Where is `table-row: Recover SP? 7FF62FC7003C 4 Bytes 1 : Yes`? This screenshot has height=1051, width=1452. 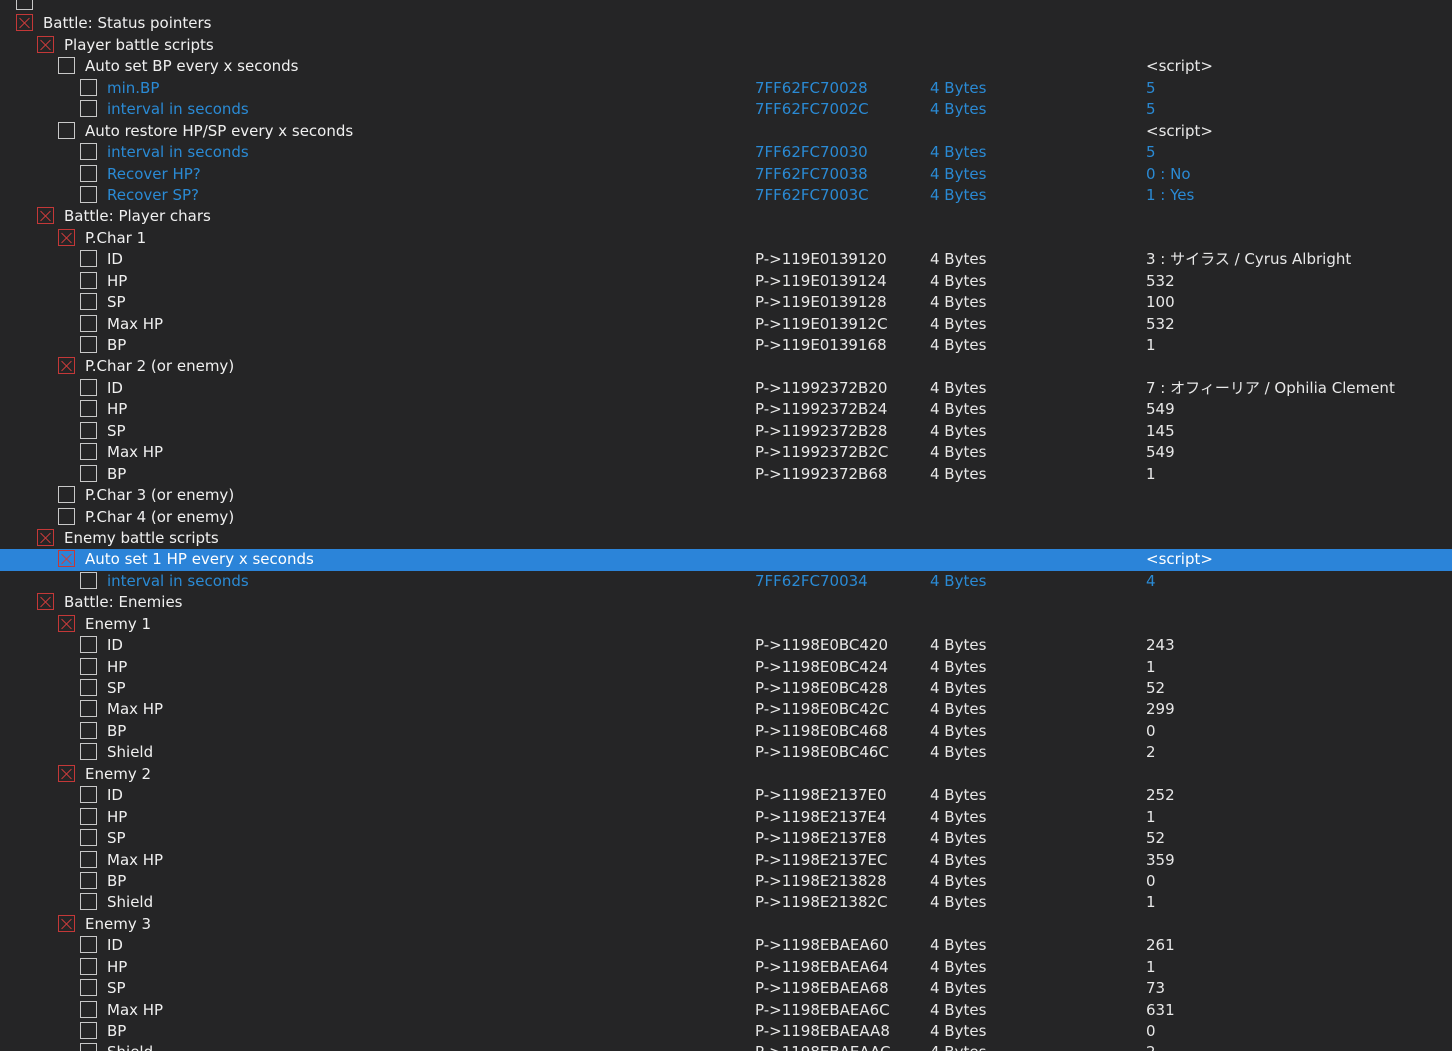
table-row: Recover SP? 7FF62FC7003C 4 Bytes 1 : Yes is located at coordinates (726, 195).